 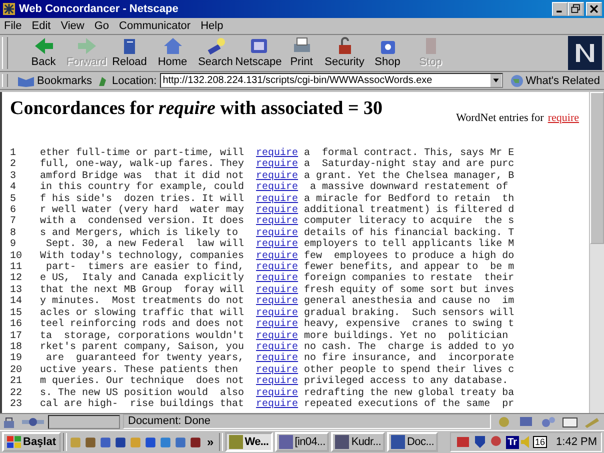 I want to click on left-context: e US, Italy and Canada explicitly, so click(x=143, y=278).